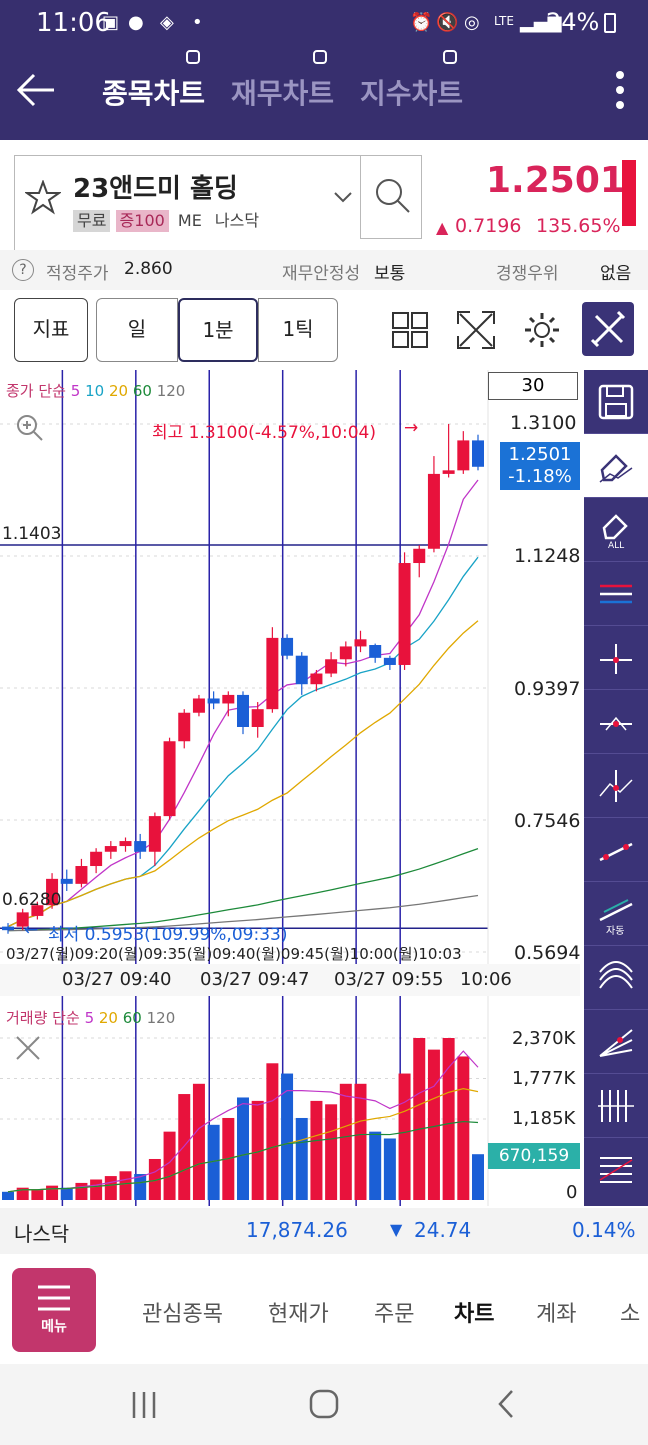 This screenshot has height=1445, width=648. What do you see at coordinates (540, 466) in the screenshot?
I see `current-price-tag: 1.2501 -1.18%` at bounding box center [540, 466].